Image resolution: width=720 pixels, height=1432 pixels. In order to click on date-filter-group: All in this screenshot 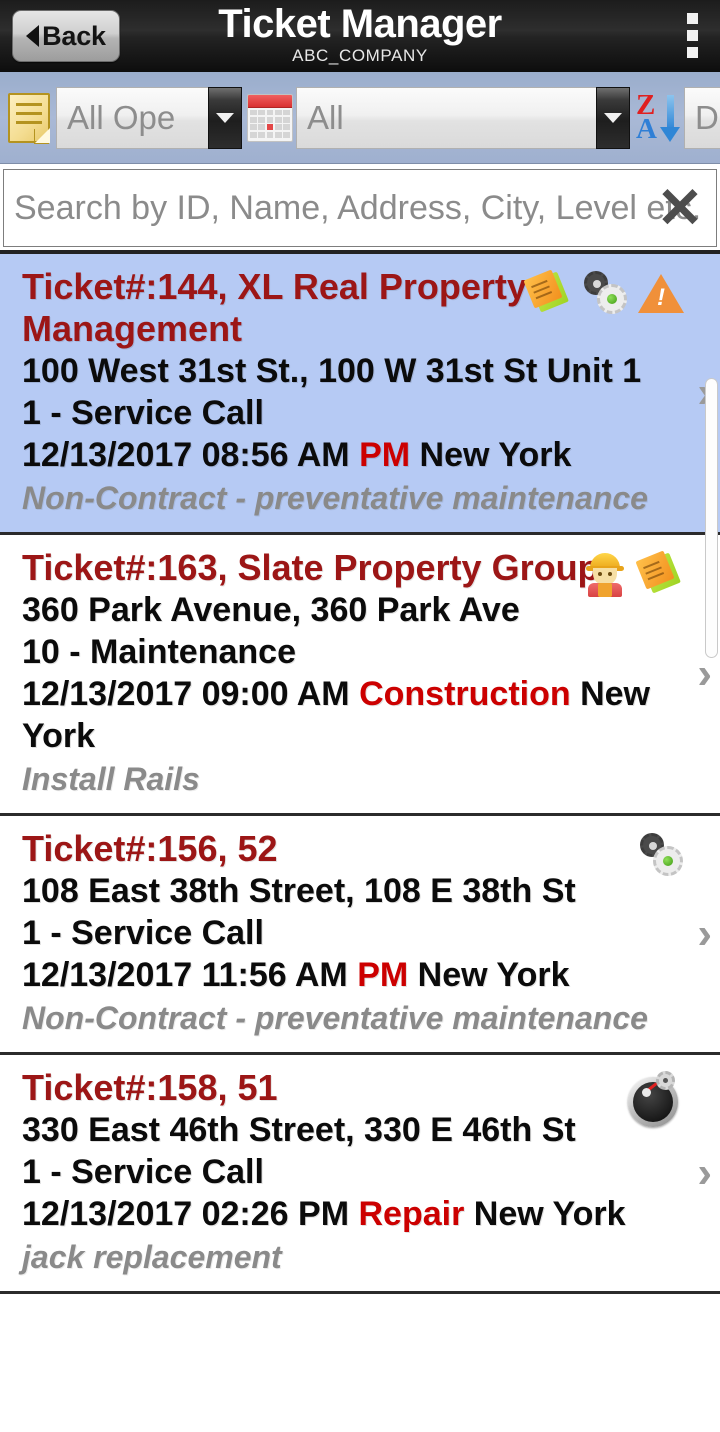, I will do `click(437, 117)`.